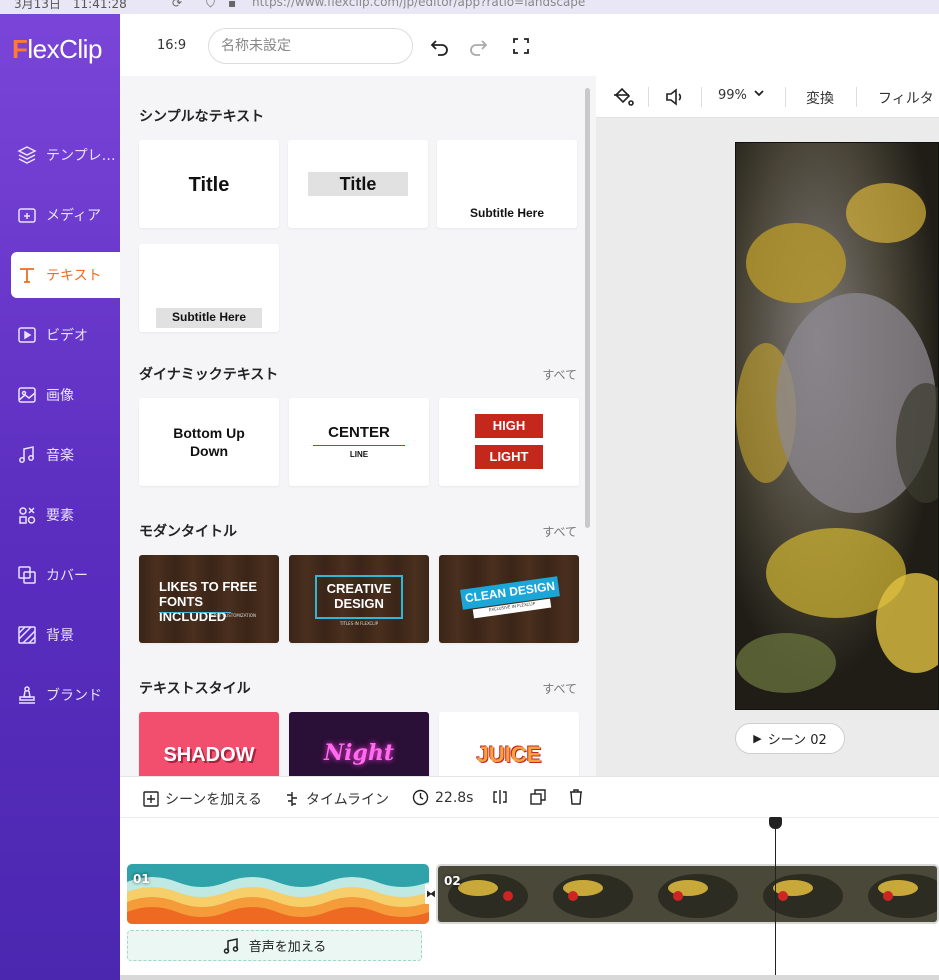  What do you see at coordinates (559, 374) in the screenshot?
I see `see-all-dynamic-link: すべて` at bounding box center [559, 374].